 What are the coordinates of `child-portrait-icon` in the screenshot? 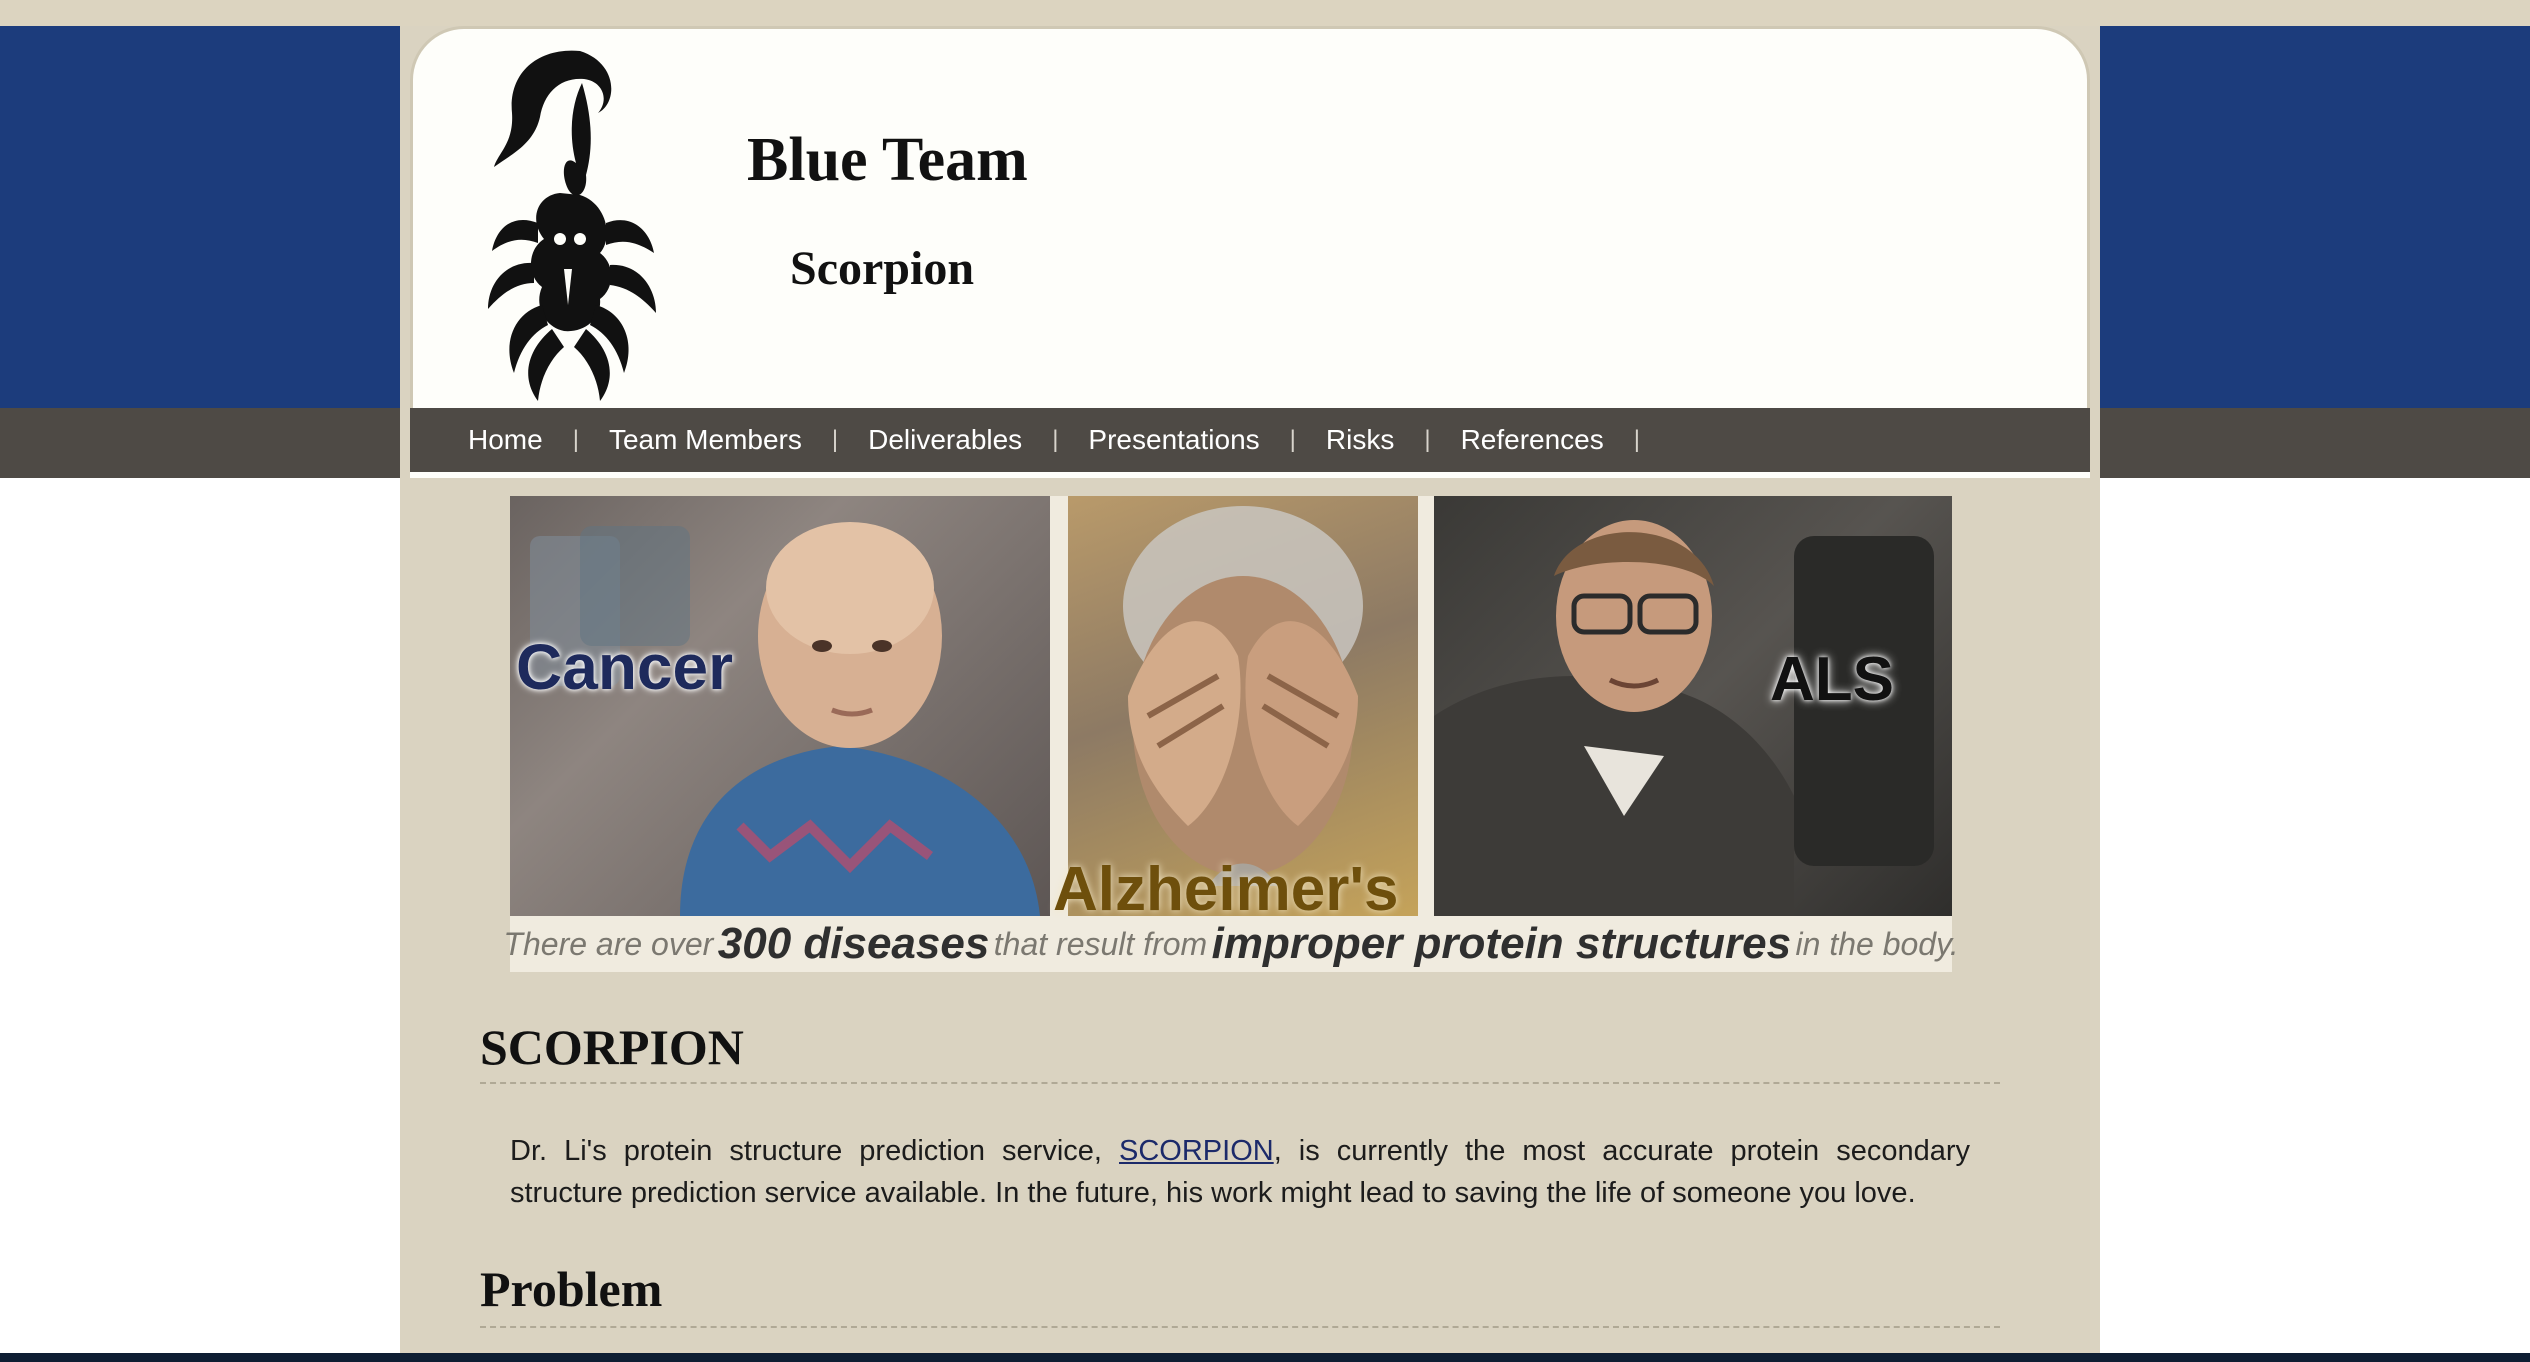 It's located at (785, 719).